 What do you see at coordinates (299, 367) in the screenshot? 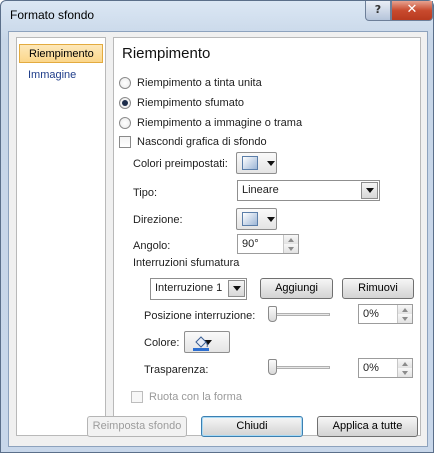
I see `transparency-slider` at bounding box center [299, 367].